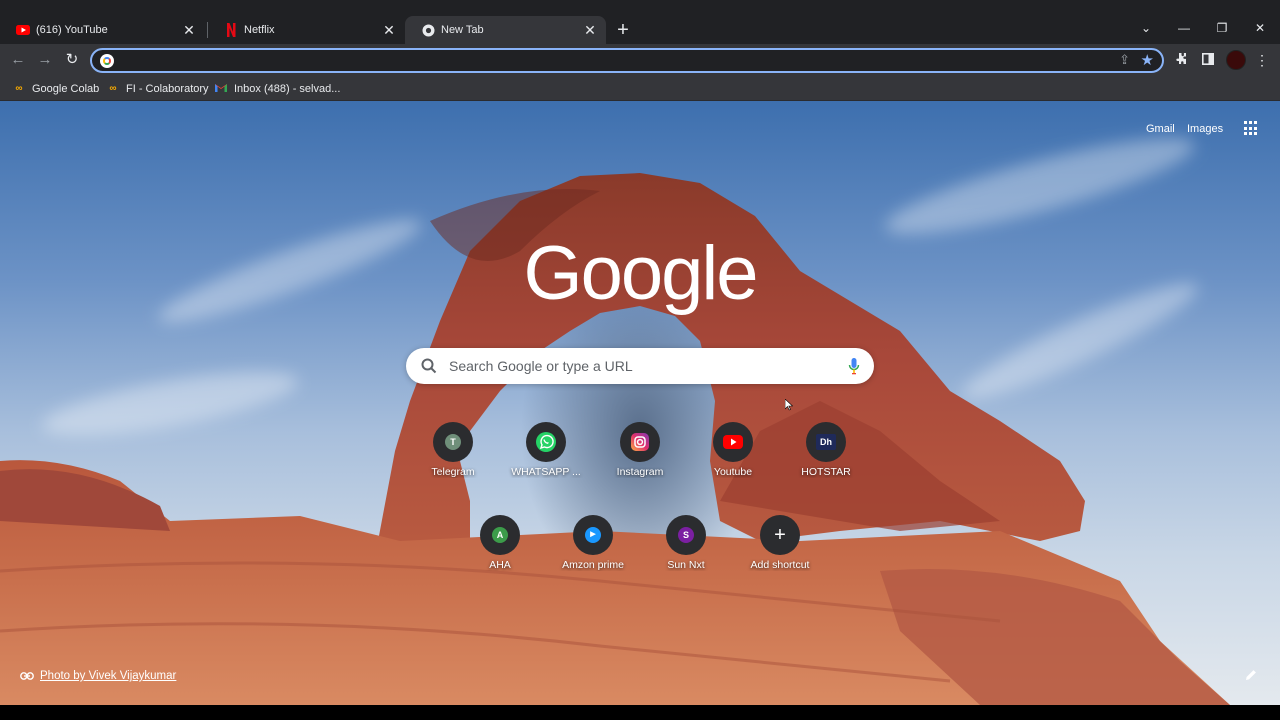 This screenshot has width=1280, height=720. I want to click on add-shortcut-button: + Add shortcut, so click(780, 540).